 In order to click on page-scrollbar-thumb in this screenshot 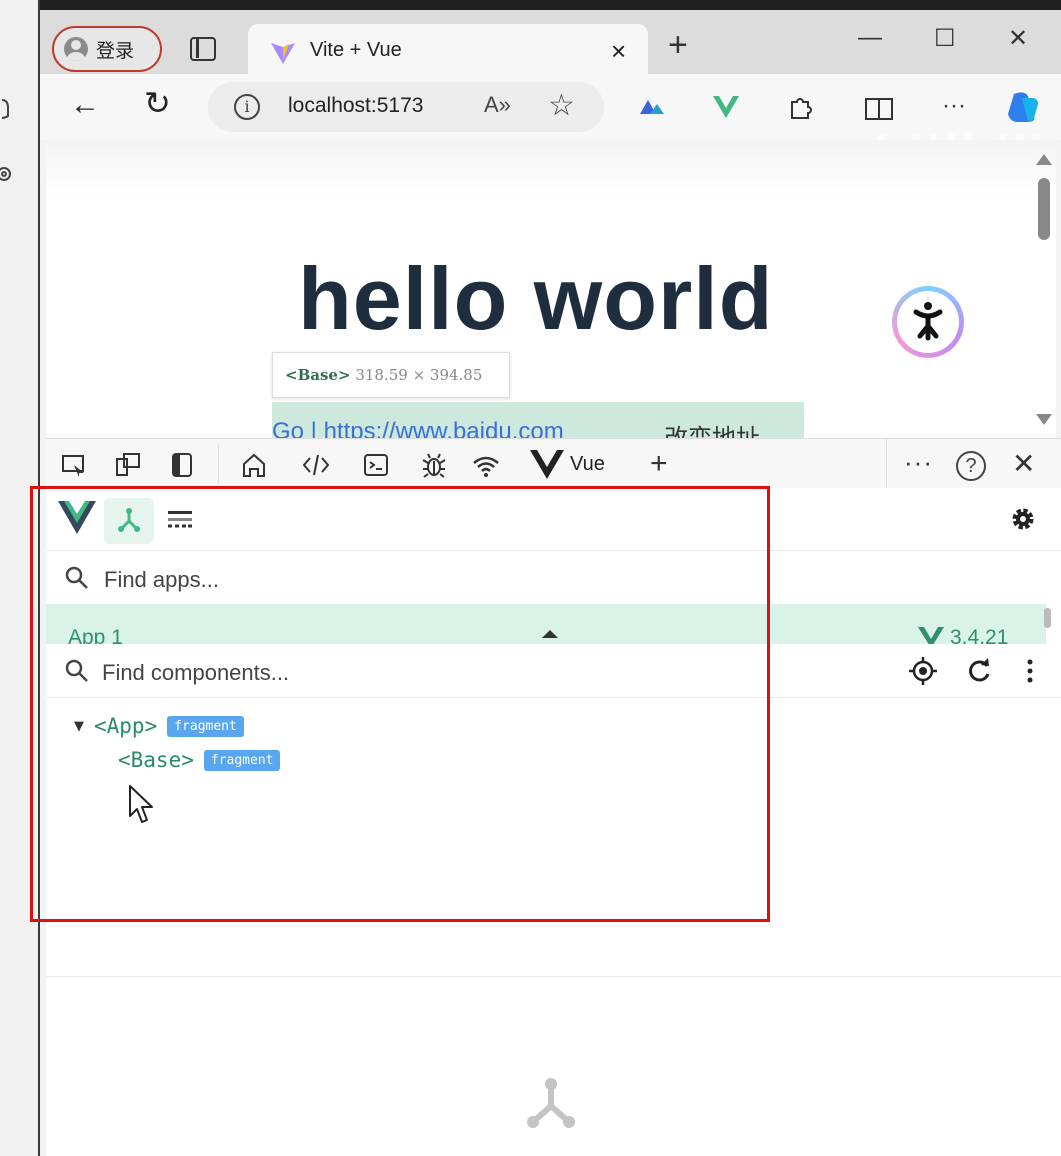, I will do `click(1044, 209)`.